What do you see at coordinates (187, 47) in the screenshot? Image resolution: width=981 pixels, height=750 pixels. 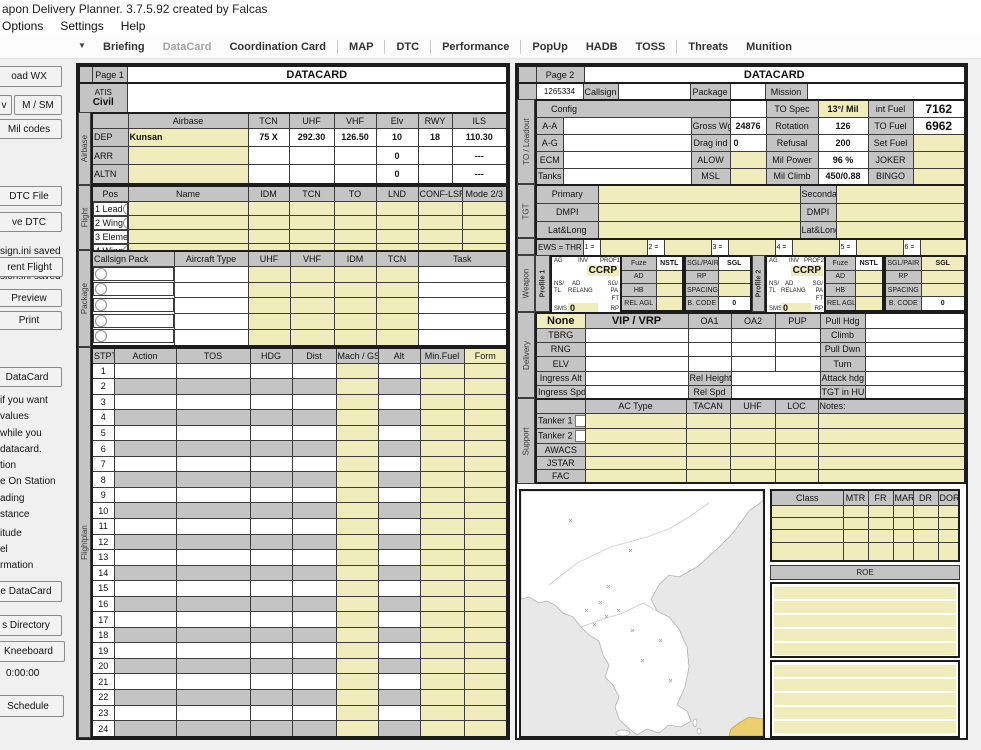 I see `toolbar-datacard: DataCard` at bounding box center [187, 47].